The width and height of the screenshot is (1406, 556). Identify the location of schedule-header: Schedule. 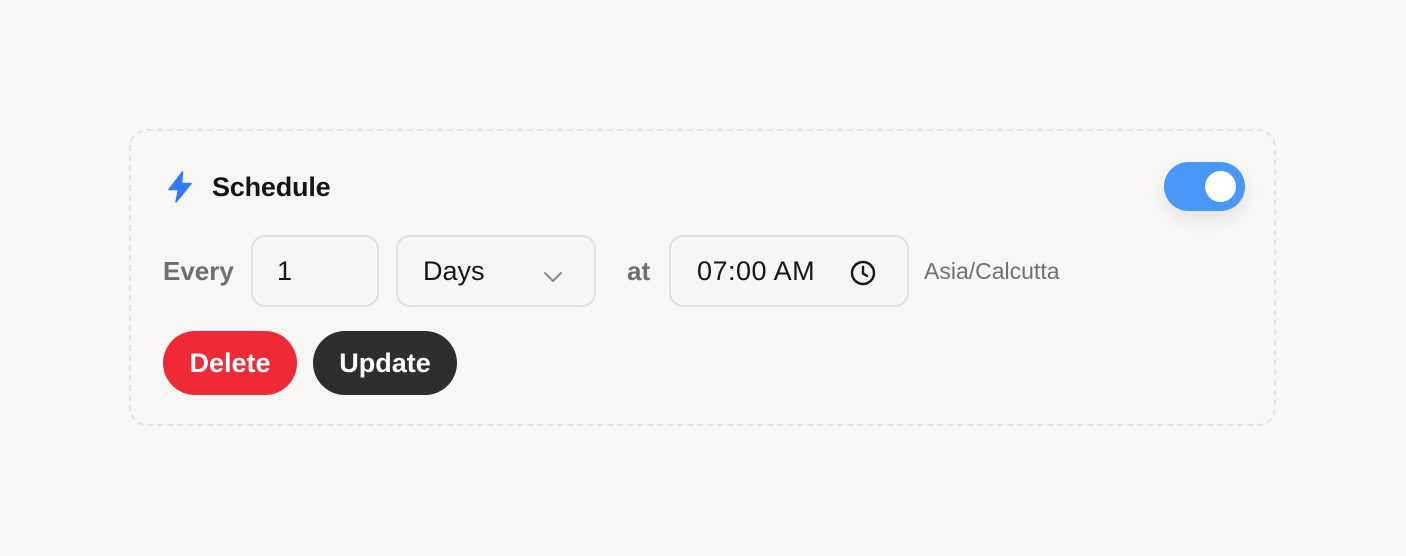
(247, 187).